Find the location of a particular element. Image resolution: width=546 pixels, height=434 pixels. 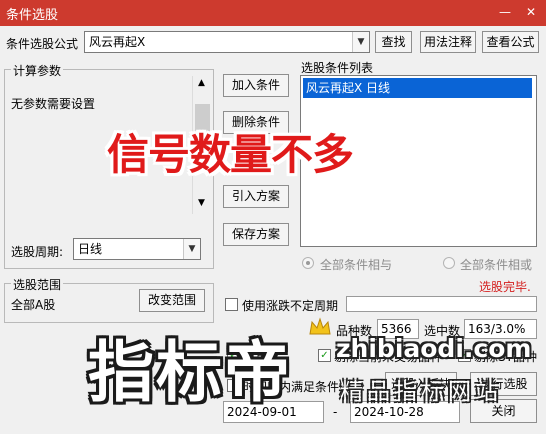

formula-value: 风云再起X is located at coordinates (117, 42).